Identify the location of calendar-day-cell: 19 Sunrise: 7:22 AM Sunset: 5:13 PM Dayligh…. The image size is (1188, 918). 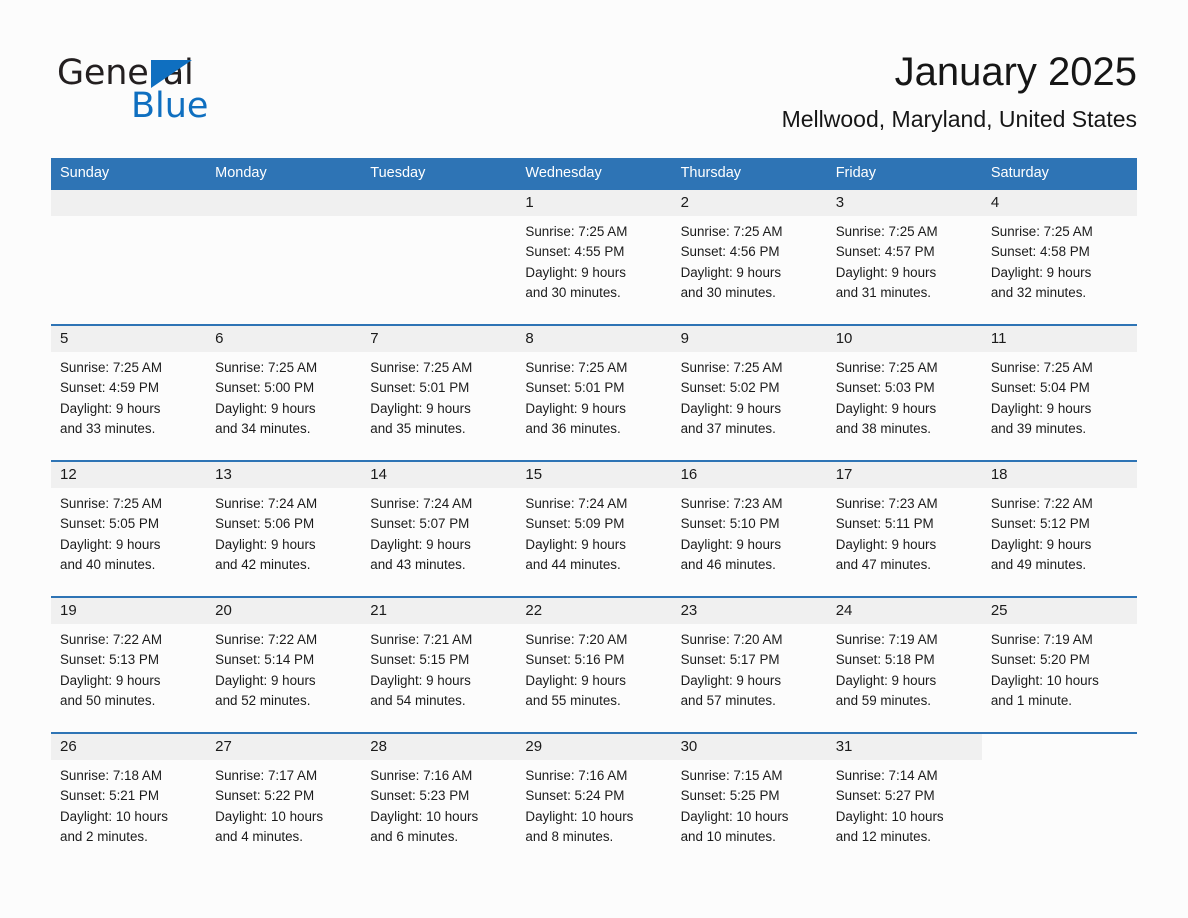
(129, 664).